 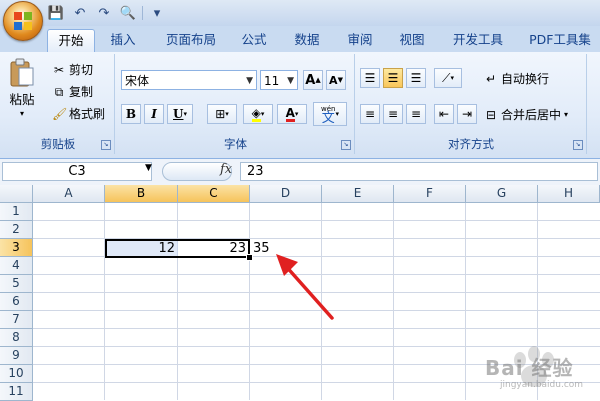 I want to click on phonetic-button: wén 文 ▾, so click(x=330, y=114).